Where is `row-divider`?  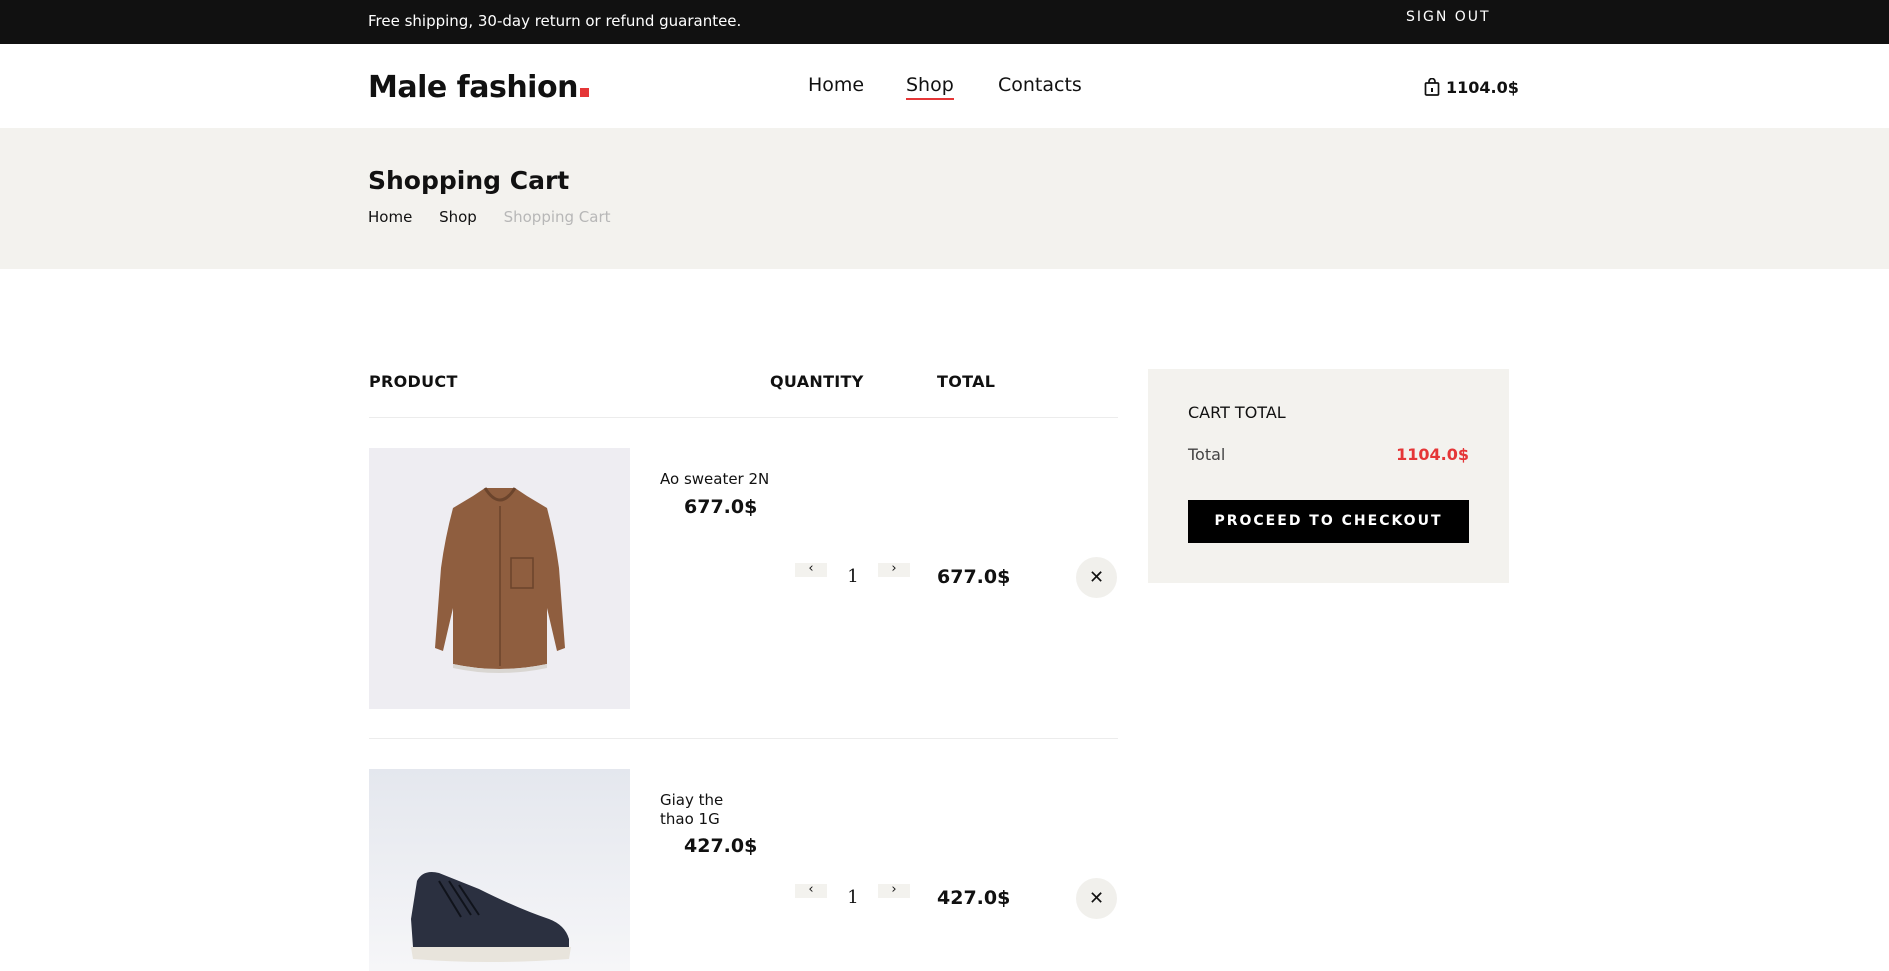 row-divider is located at coordinates (743, 738).